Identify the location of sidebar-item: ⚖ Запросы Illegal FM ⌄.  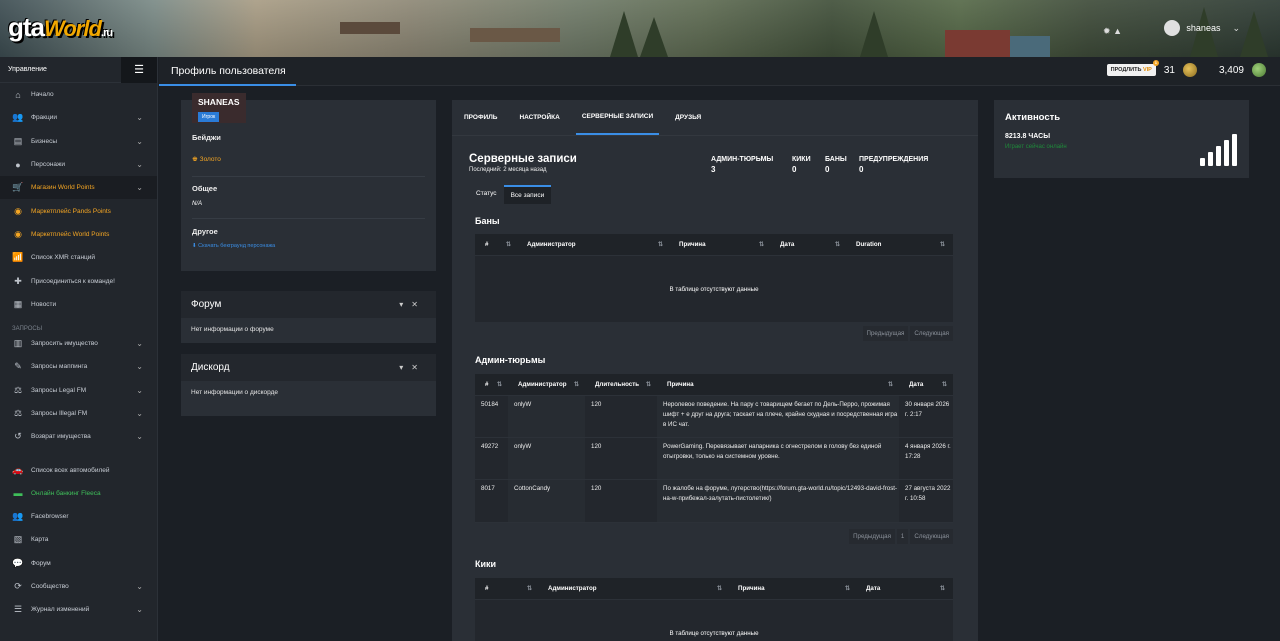
(78, 413).